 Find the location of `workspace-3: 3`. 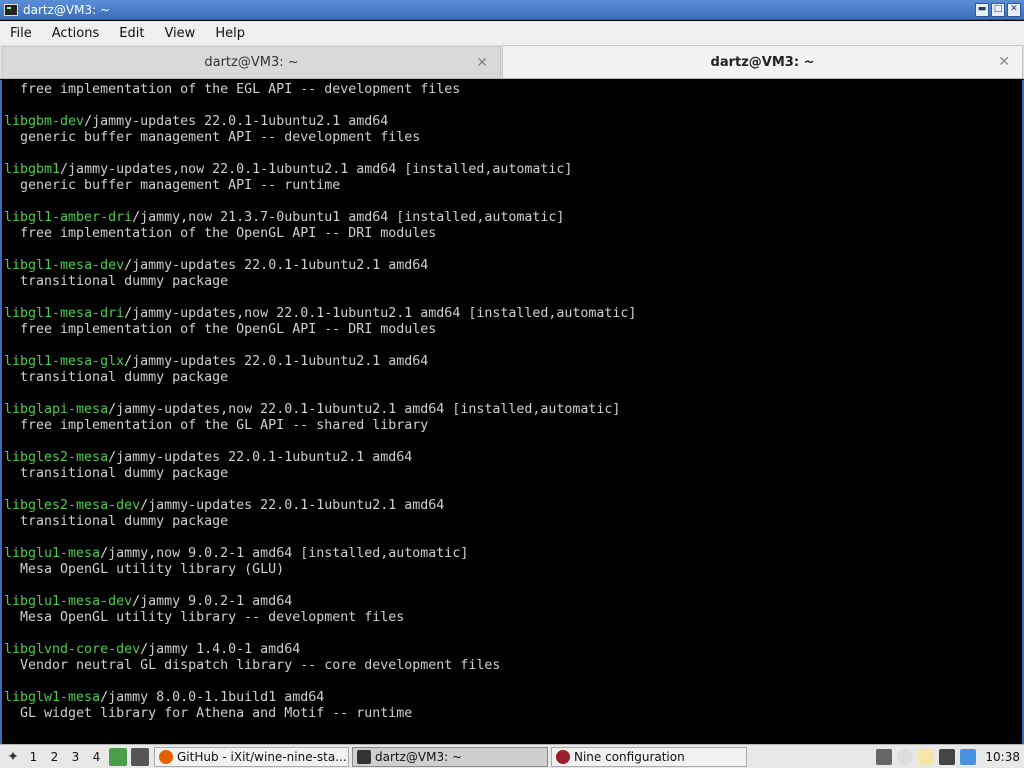

workspace-3: 3 is located at coordinates (75, 757).